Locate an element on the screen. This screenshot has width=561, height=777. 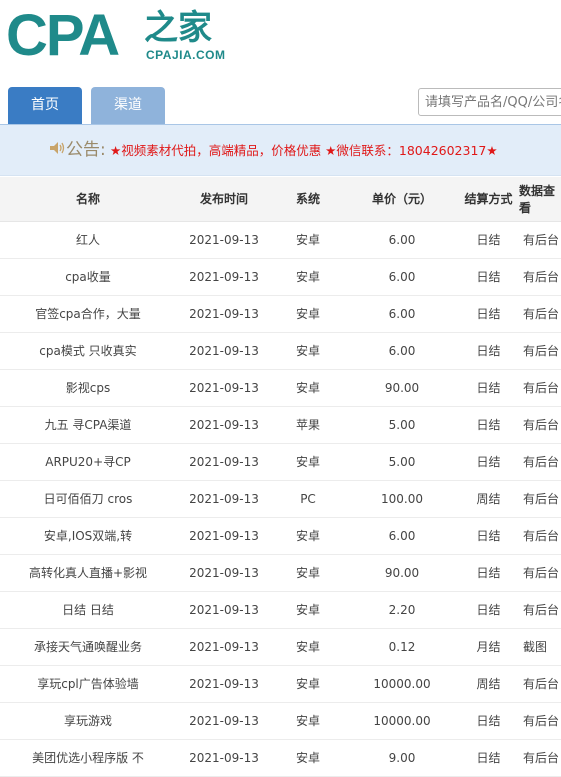
cell-price: 0.12 is located at coordinates (402, 646).